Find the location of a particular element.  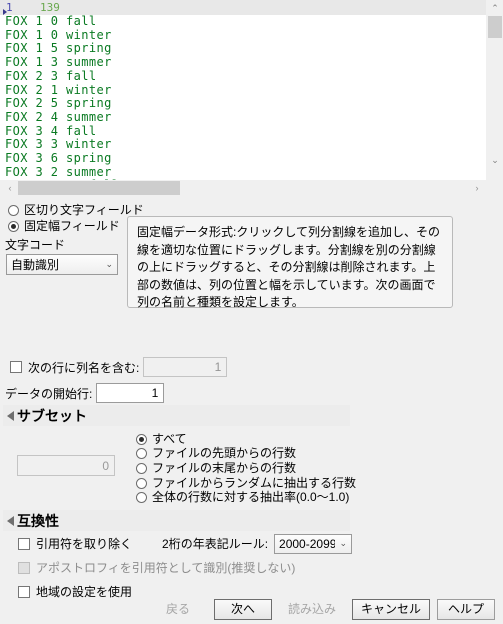

subset-option-label: すべて is located at coordinates (169, 438).